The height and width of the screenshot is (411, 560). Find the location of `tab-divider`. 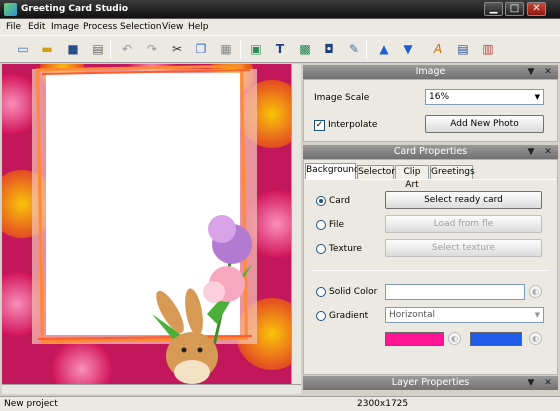

tab-divider is located at coordinates (430, 179).